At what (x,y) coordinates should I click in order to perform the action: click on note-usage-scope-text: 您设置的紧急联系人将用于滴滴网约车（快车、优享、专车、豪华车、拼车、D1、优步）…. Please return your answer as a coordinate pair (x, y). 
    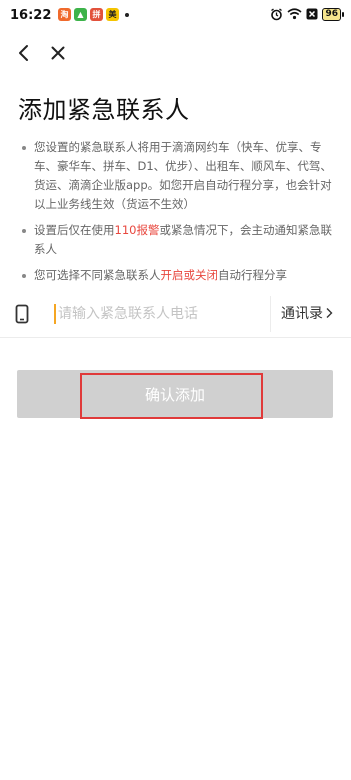
    Looking at the image, I should click on (183, 175).